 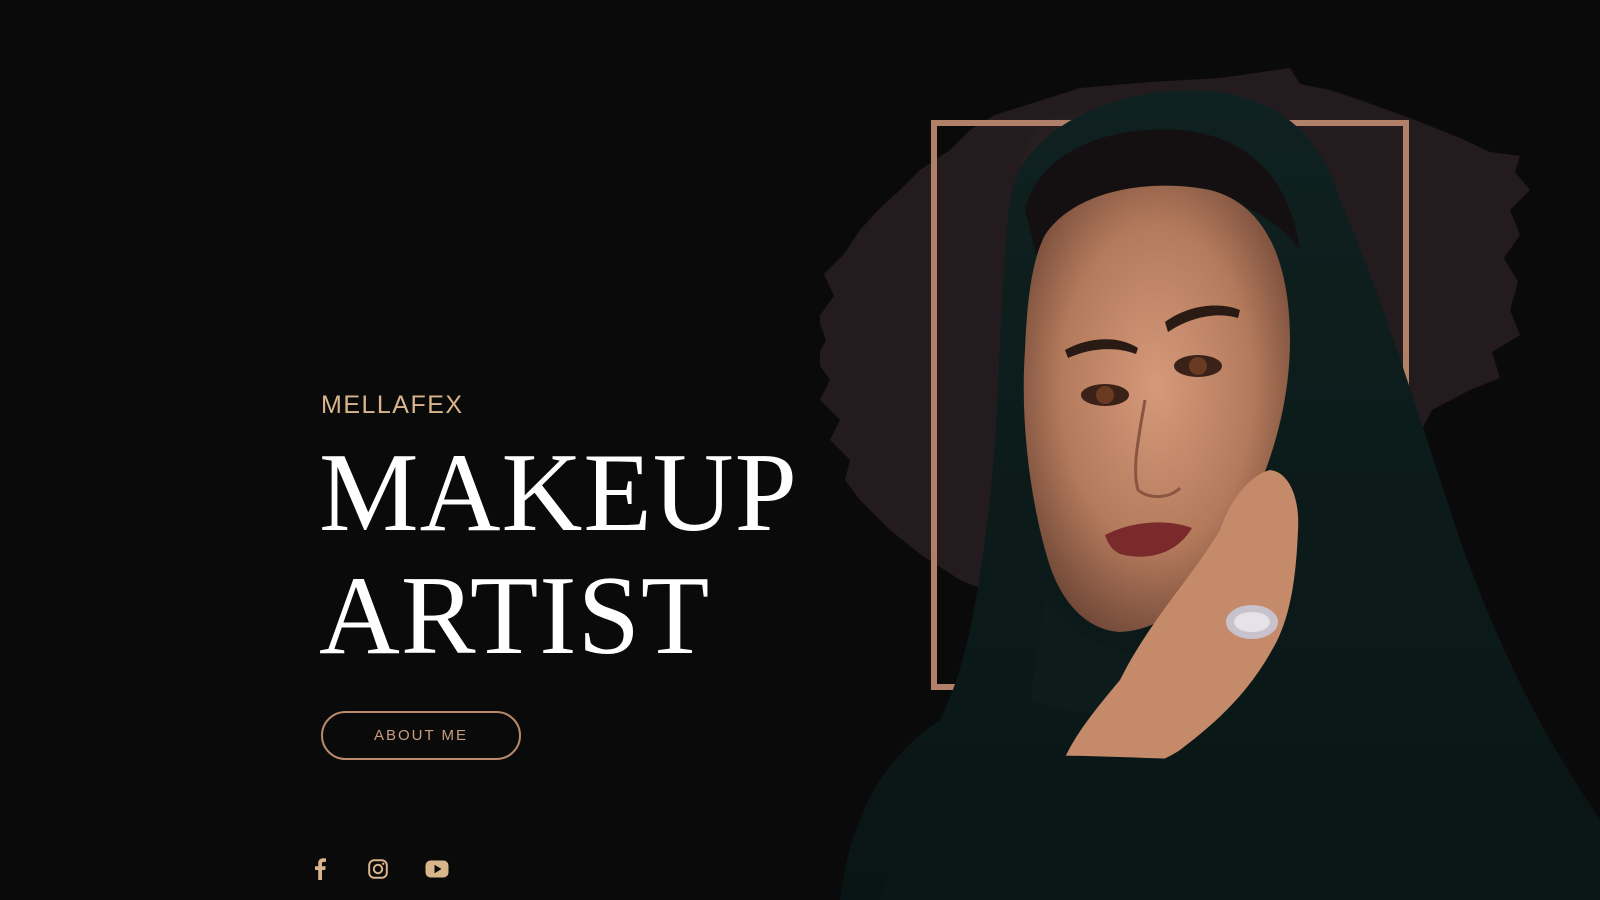 What do you see at coordinates (558, 493) in the screenshot?
I see `headline-line-1: MAKEUP` at bounding box center [558, 493].